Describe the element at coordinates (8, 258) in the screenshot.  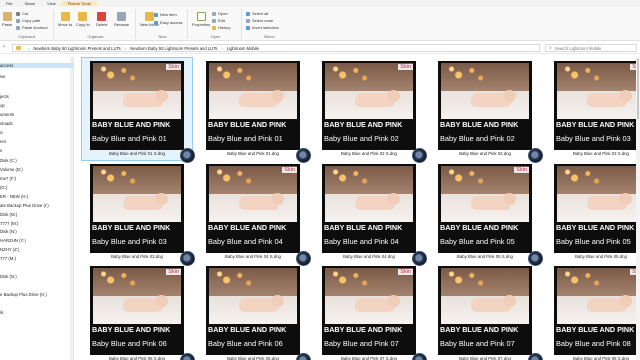
I see `sidebar-item: 777 (M:)` at that location.